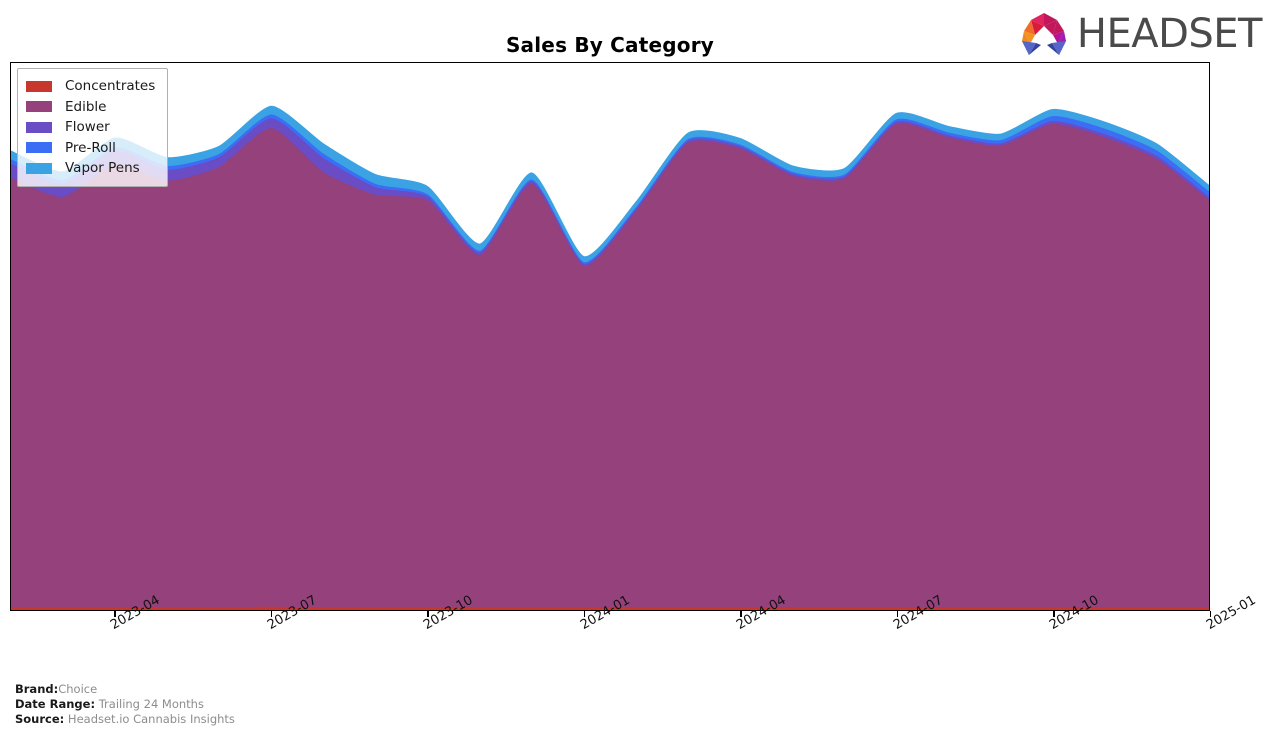  What do you see at coordinates (102, 168) in the screenshot?
I see `legend-label-vaporpens: Vapor Pens` at bounding box center [102, 168].